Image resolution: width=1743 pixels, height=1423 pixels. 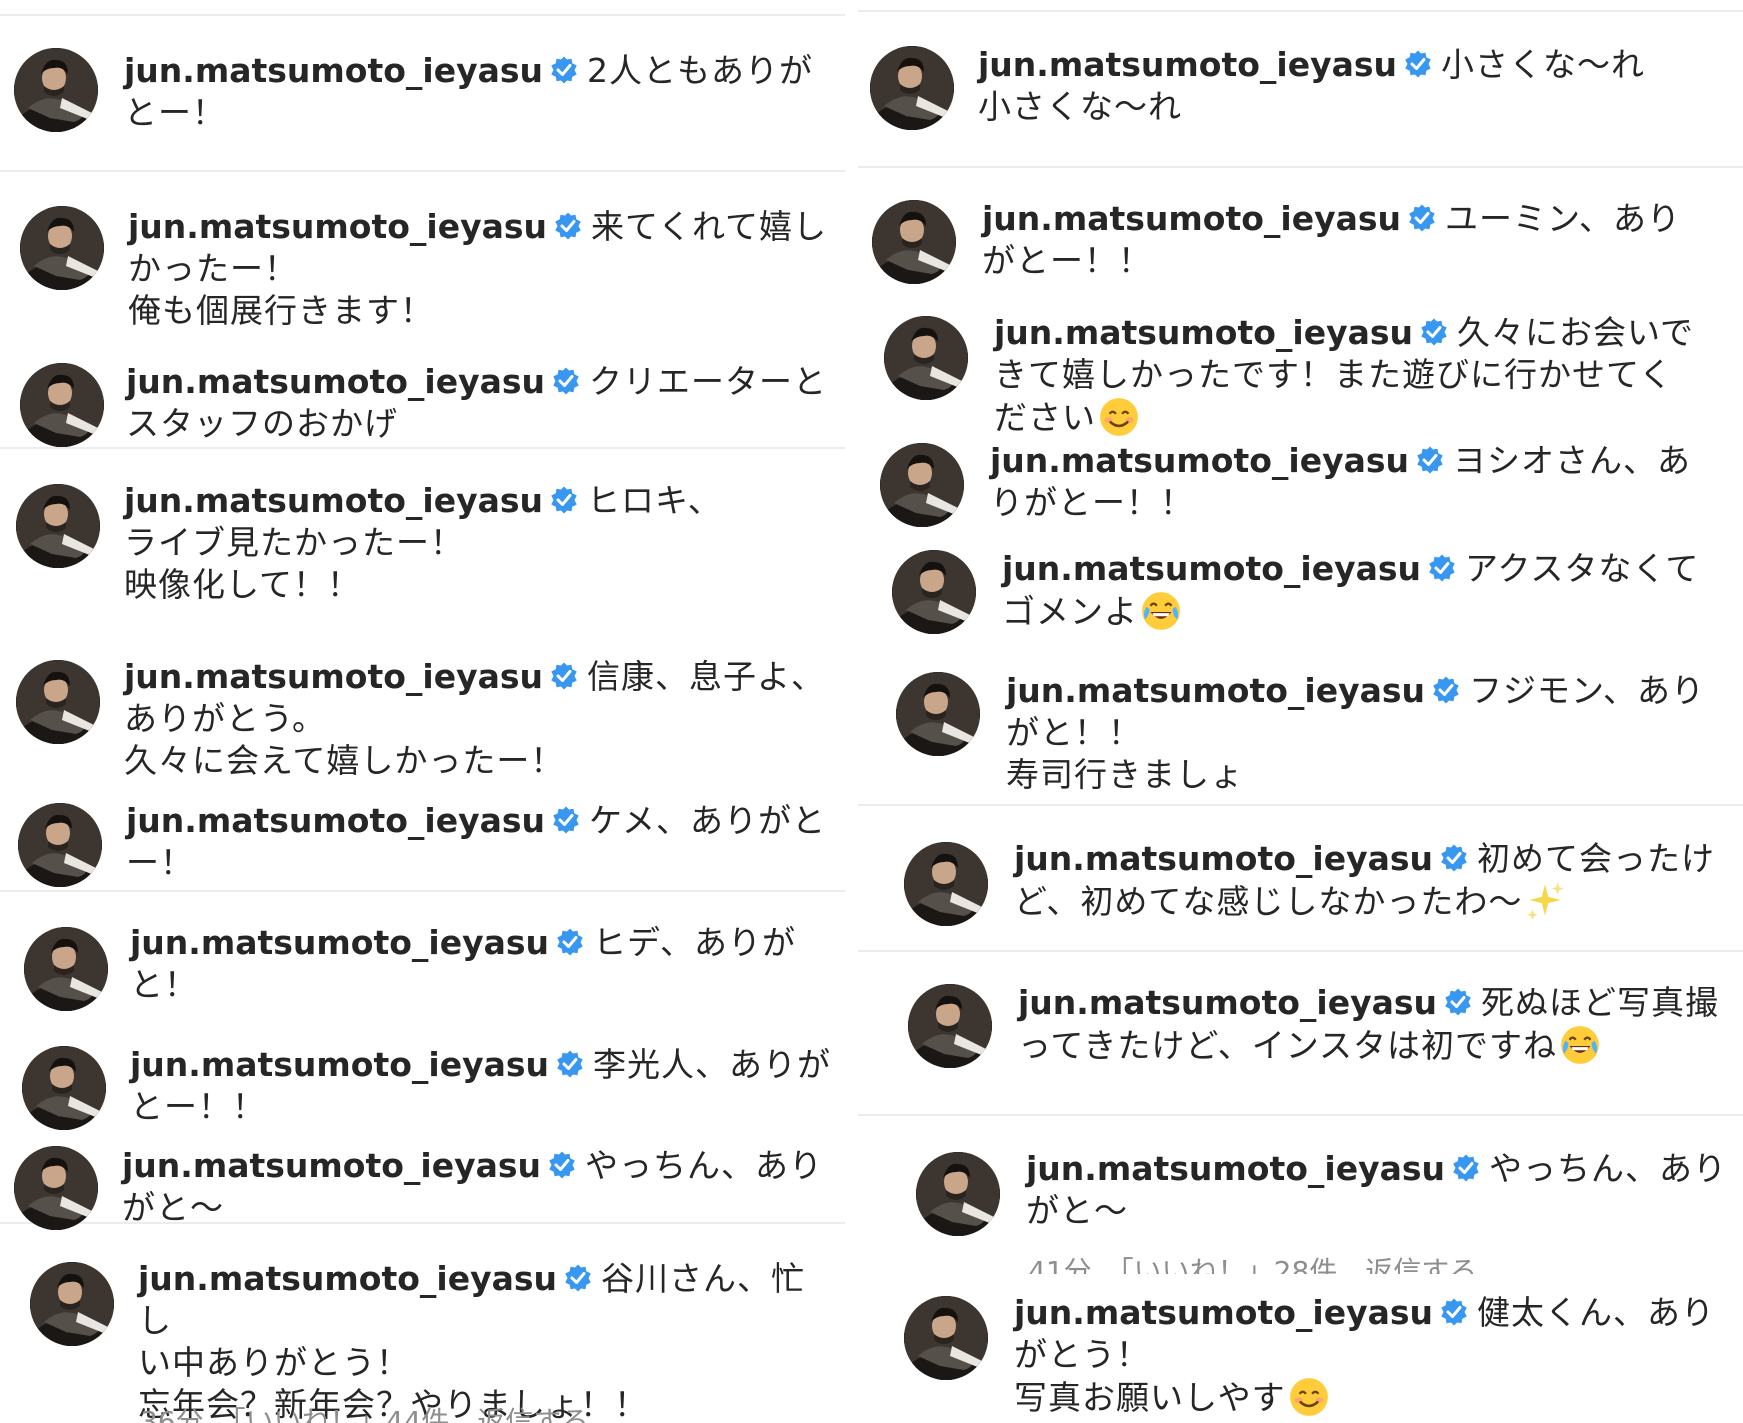 I want to click on comment-line: ユーミン、あり, so click(x=1563, y=218).